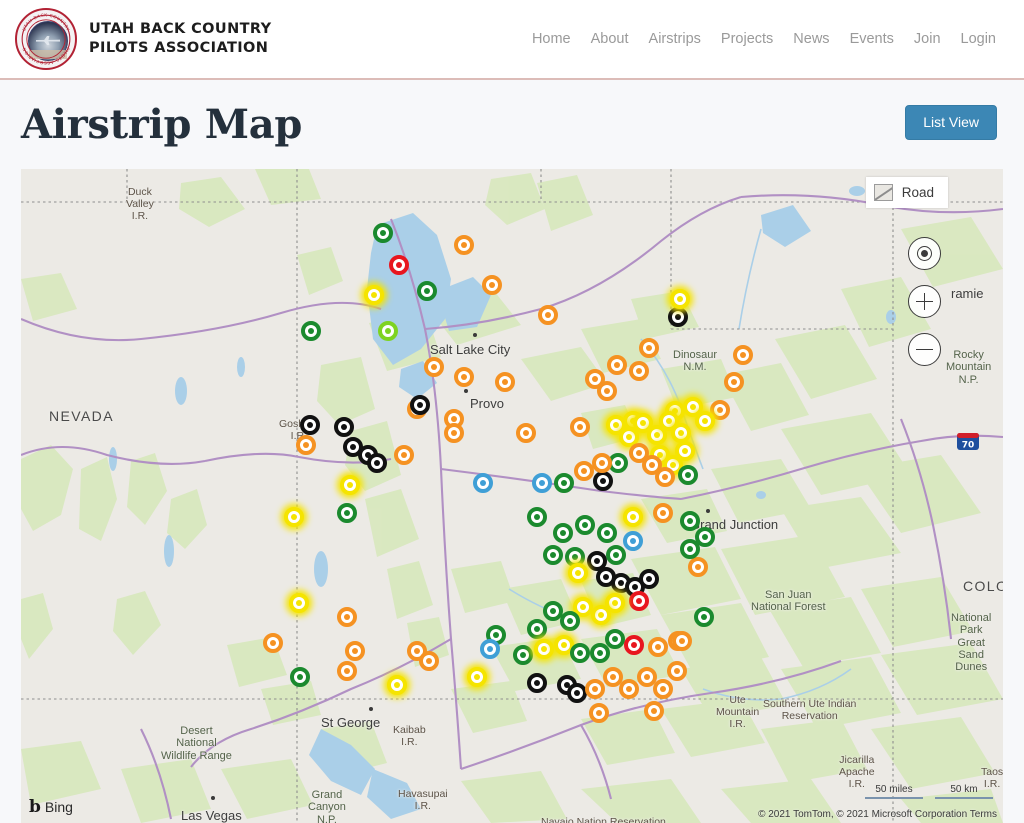 The width and height of the screenshot is (1024, 823). What do you see at coordinates (924, 301) in the screenshot?
I see `zoom-in-button` at bounding box center [924, 301].